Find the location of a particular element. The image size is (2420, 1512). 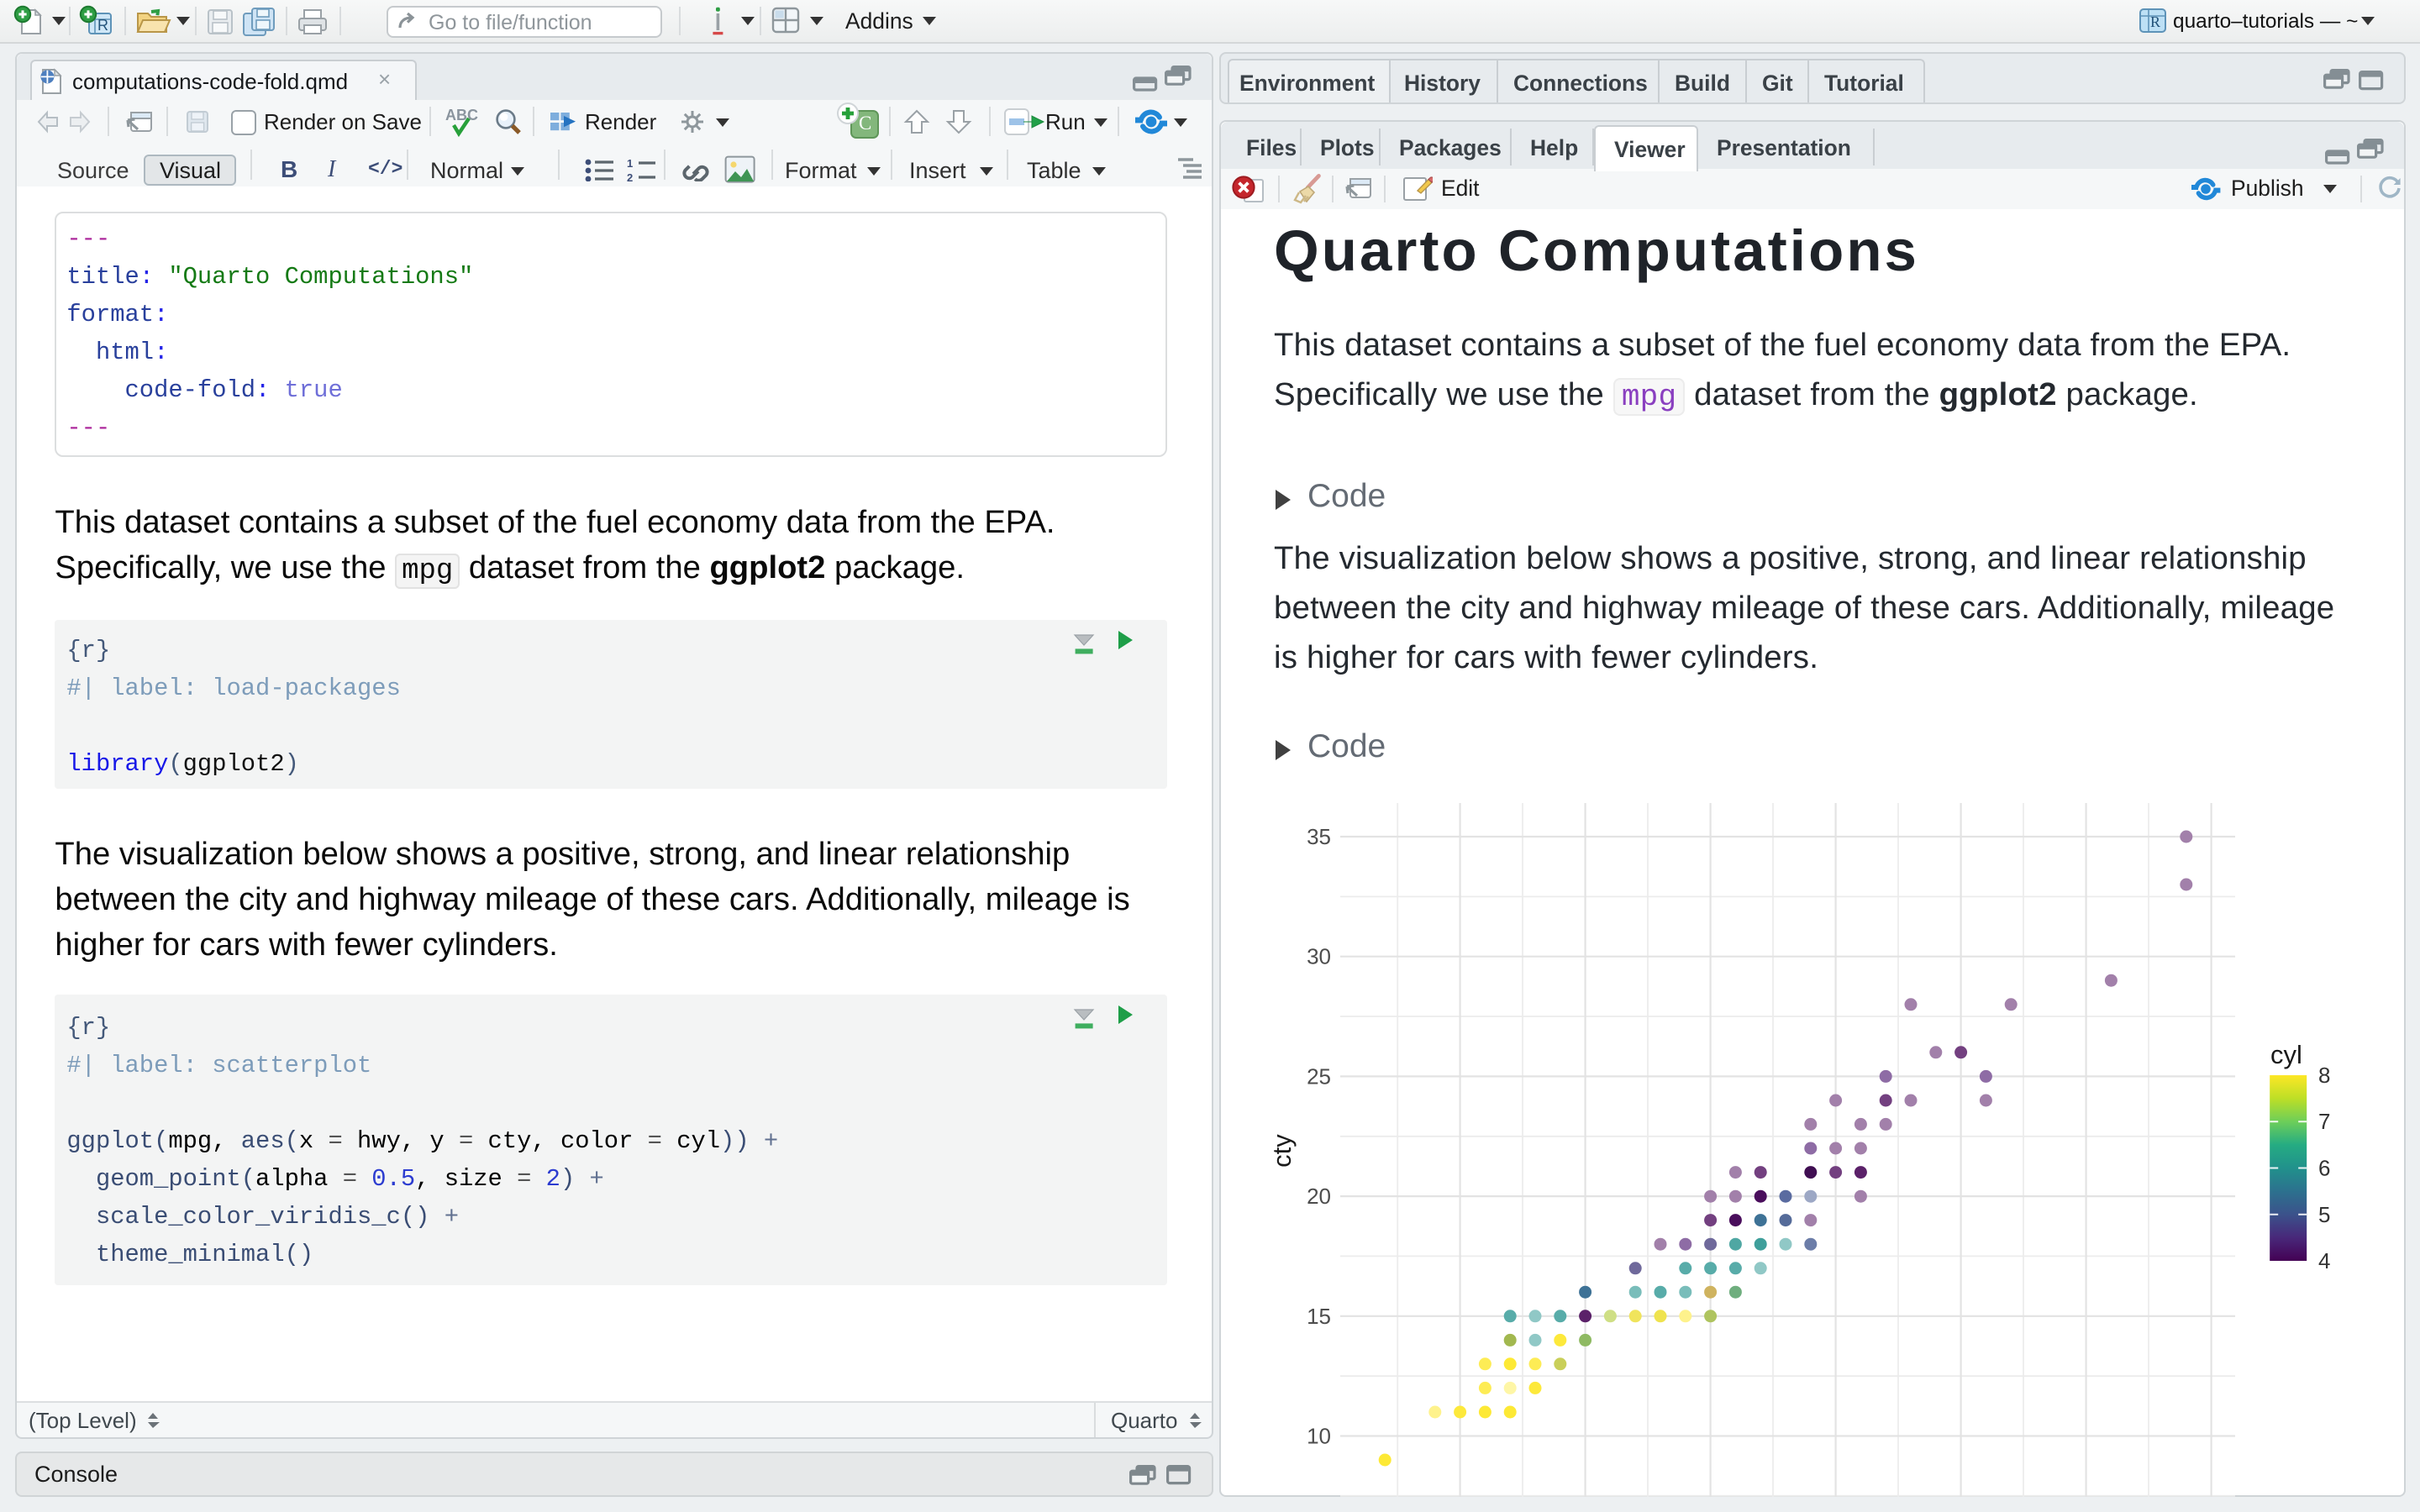

svg-text: 10 is located at coordinates (1319, 1436).